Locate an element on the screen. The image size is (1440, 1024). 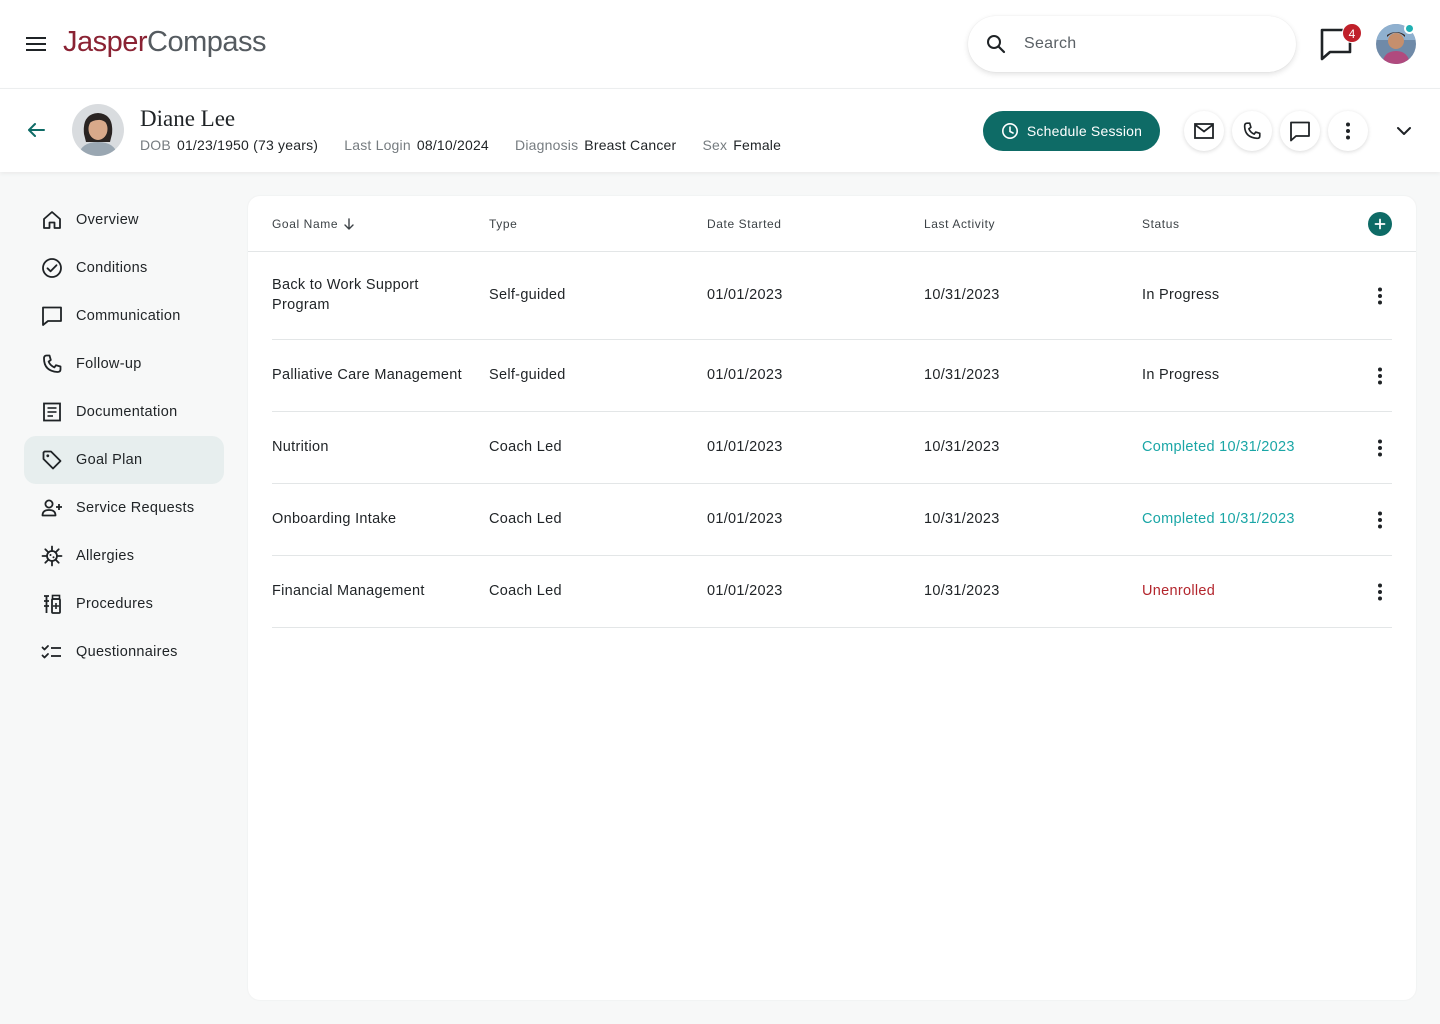
sidebar-item-conditions: Conditions is located at coordinates (124, 268).